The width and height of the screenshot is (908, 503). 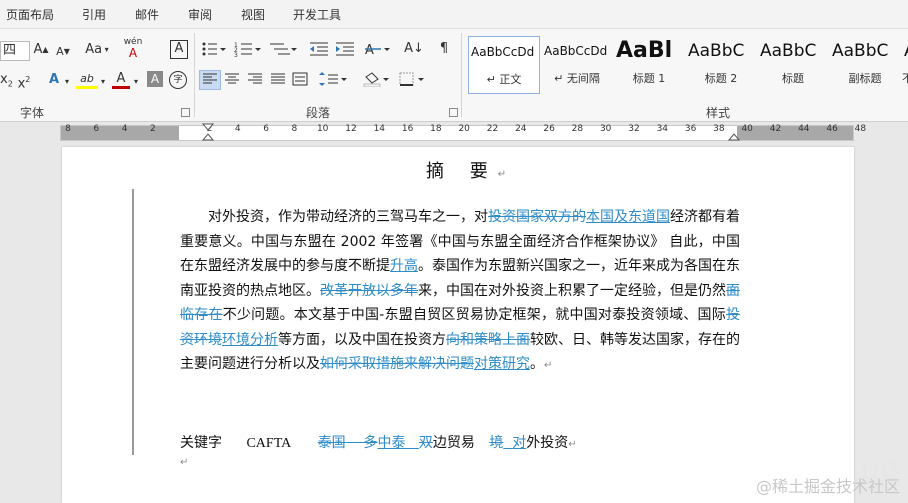 What do you see at coordinates (502, 364) in the screenshot?
I see `inserted-text: 对策研究` at bounding box center [502, 364].